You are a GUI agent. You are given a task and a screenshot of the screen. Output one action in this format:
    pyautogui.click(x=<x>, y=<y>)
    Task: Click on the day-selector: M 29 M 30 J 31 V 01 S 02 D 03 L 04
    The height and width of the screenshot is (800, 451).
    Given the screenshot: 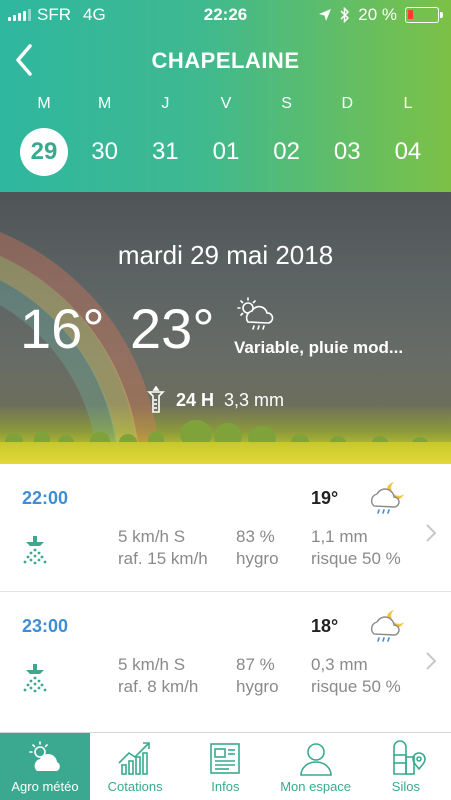 What is the action you would take?
    pyautogui.click(x=226, y=135)
    